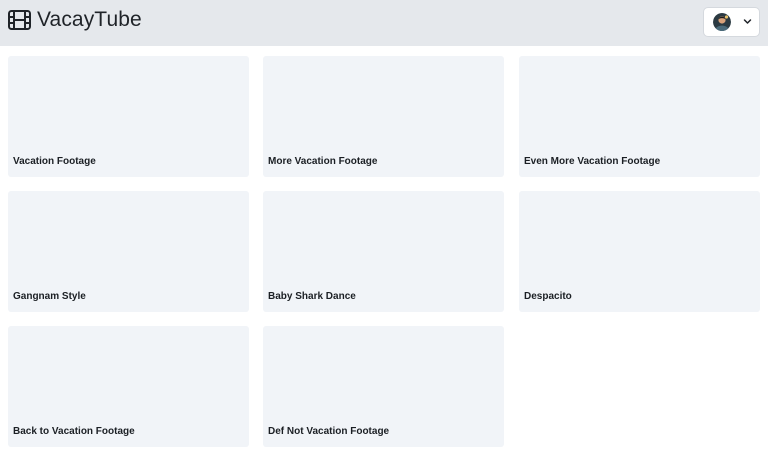  I want to click on brand-logo: VacayTube, so click(75, 20).